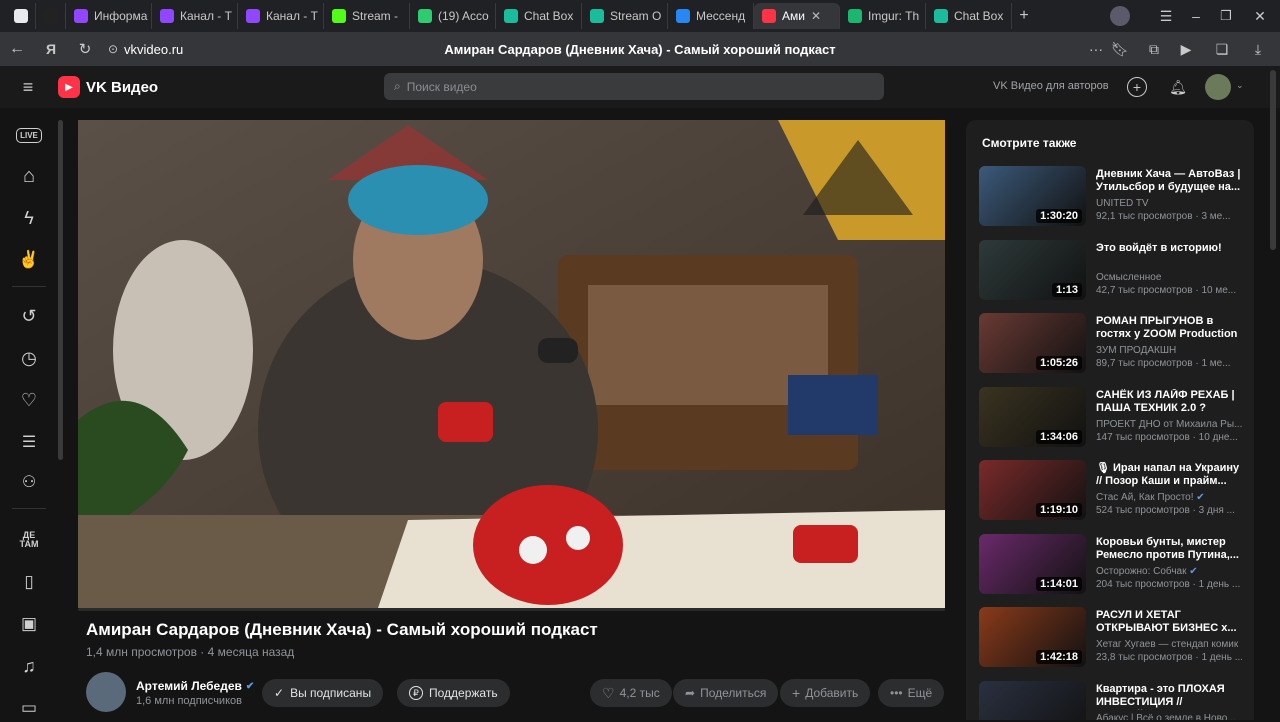 The image size is (1280, 722). I want to click on menu-icon: ☰, so click(1166, 16).